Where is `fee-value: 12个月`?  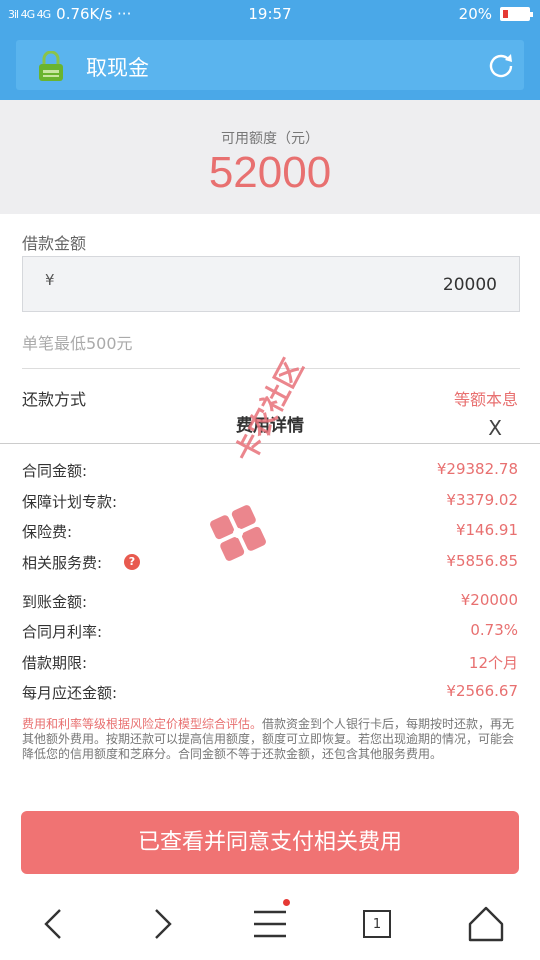 fee-value: 12个月 is located at coordinates (493, 663).